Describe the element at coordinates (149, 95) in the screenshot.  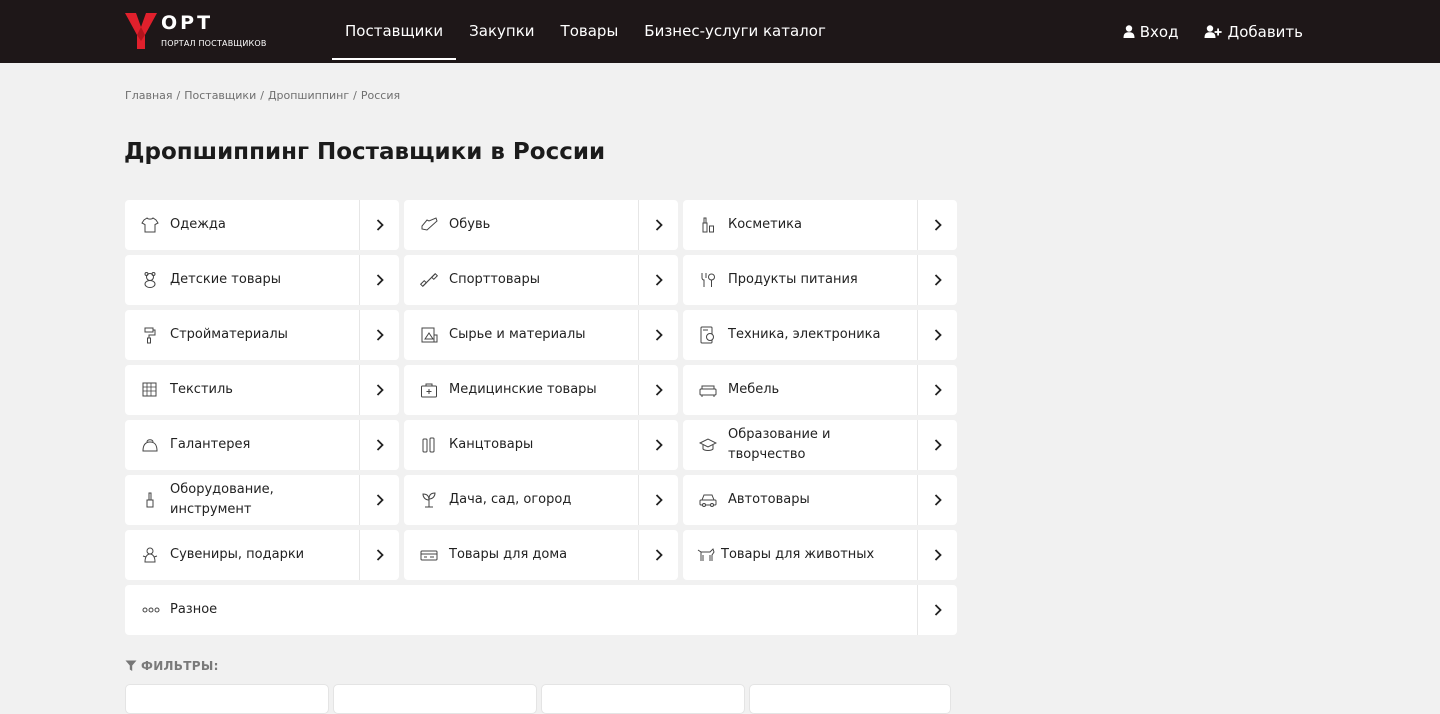
I see `breadcrumb-item-home: Главная` at that location.